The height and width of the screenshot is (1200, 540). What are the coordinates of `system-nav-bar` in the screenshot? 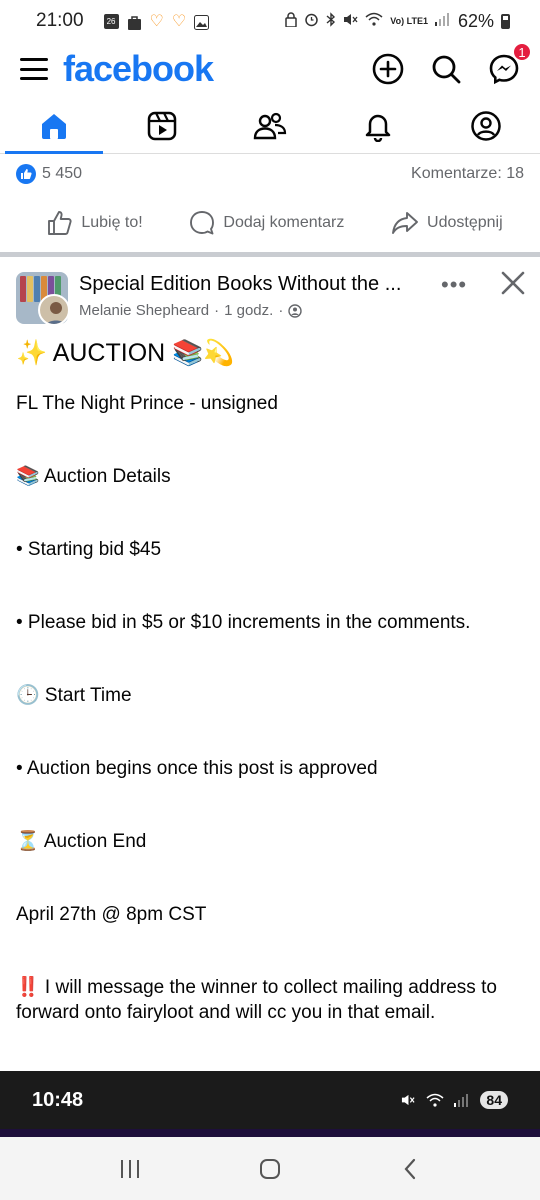 It's located at (270, 1168).